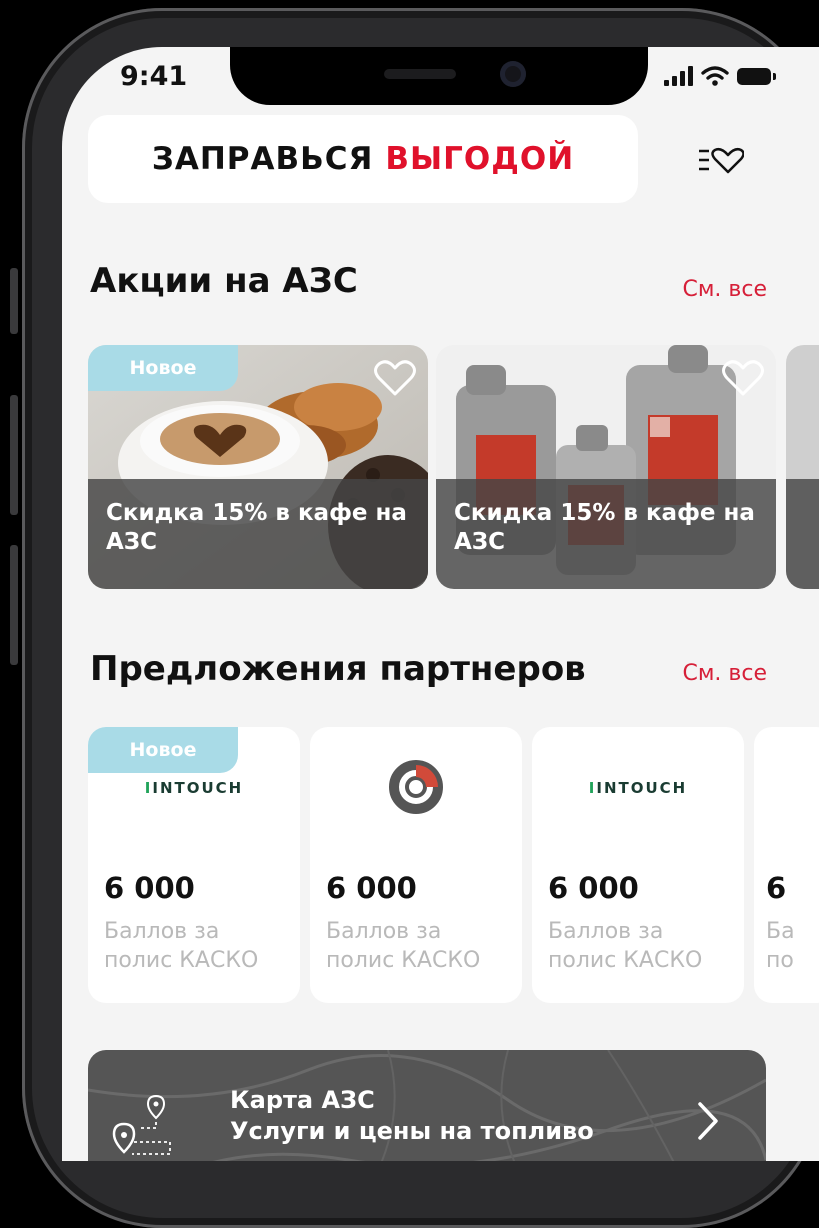  I want to click on side-button-volume-up, so click(14, 455).